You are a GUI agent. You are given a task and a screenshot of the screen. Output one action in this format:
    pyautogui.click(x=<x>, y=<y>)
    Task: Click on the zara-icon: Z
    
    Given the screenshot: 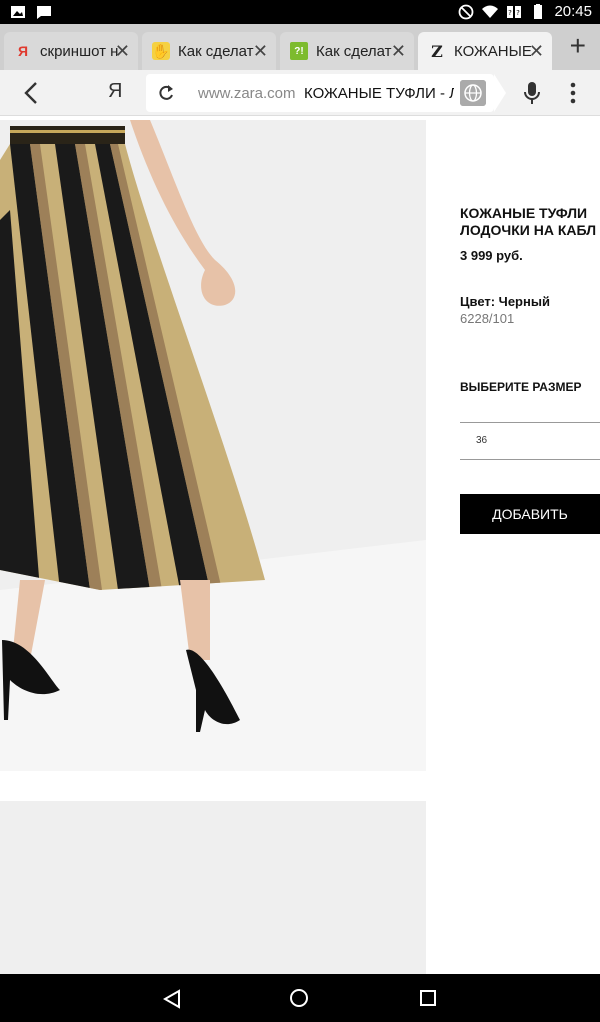 What is the action you would take?
    pyautogui.click(x=437, y=51)
    